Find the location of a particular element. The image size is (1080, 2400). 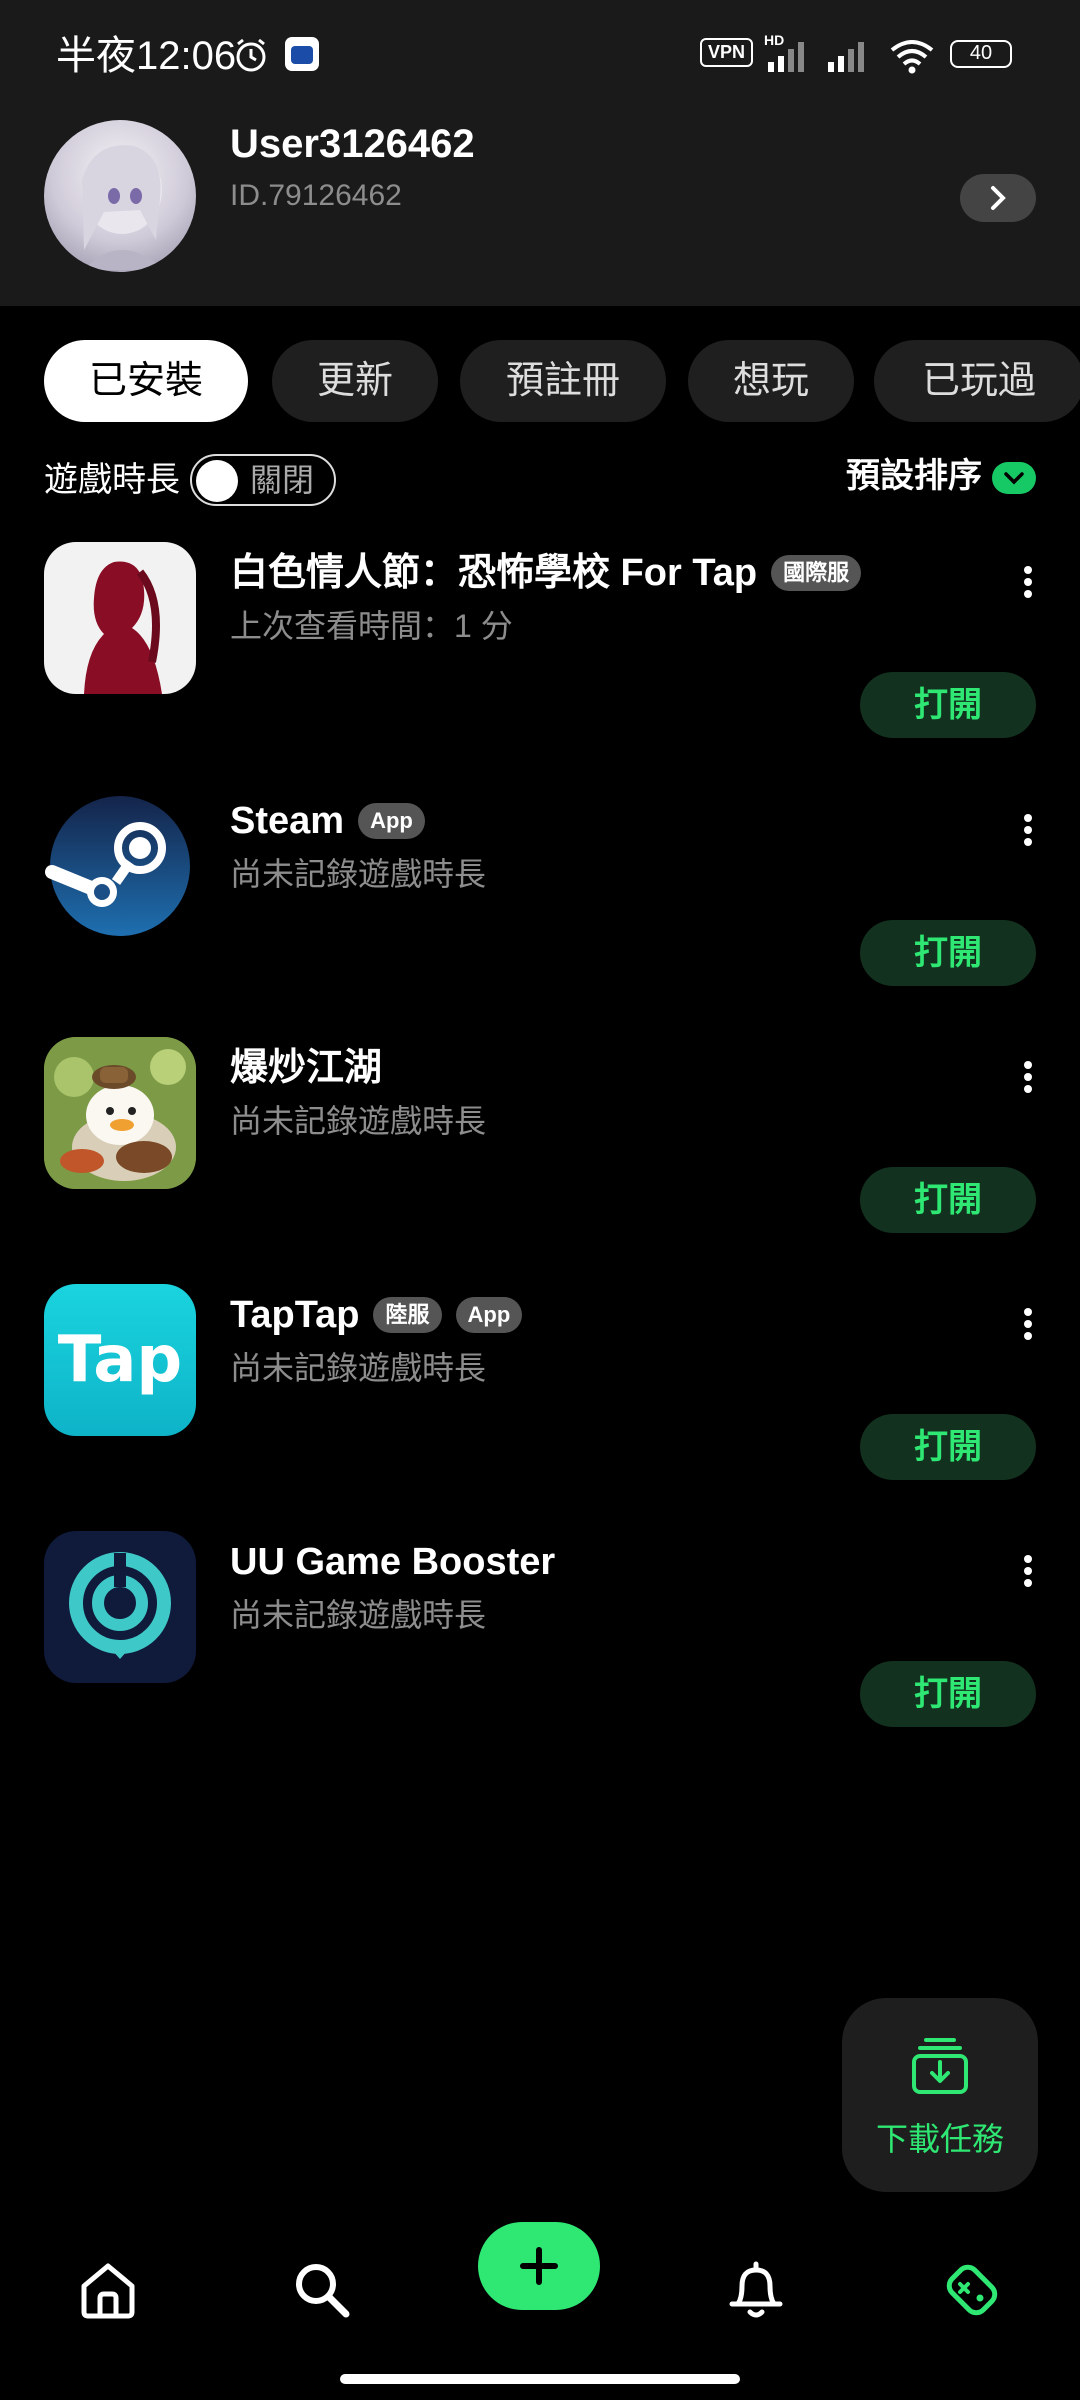

sort-chevron-down-icon is located at coordinates (1014, 478).